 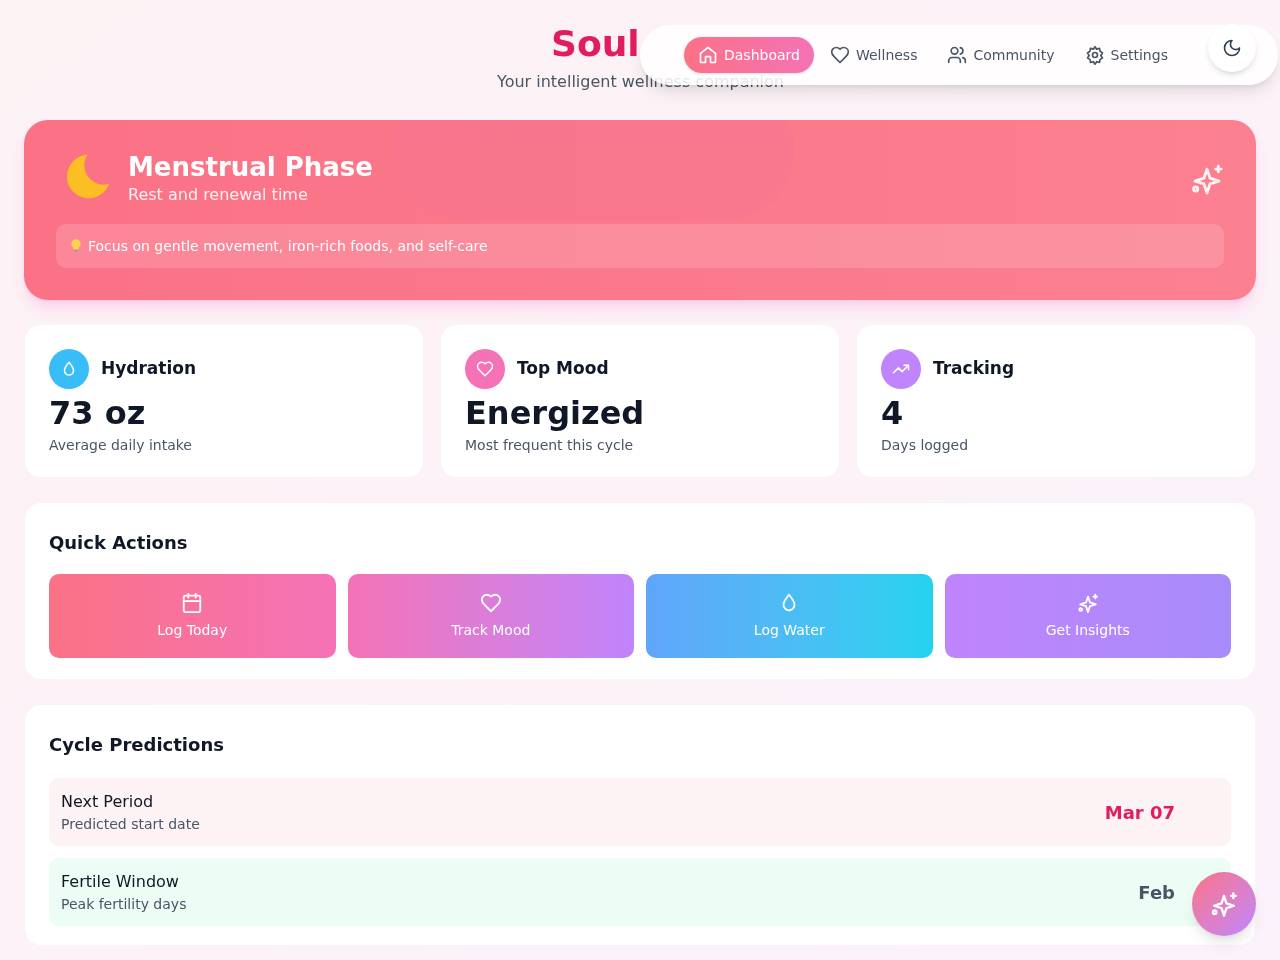 What do you see at coordinates (749, 55) in the screenshot?
I see `nav-tab: Dashboard` at bounding box center [749, 55].